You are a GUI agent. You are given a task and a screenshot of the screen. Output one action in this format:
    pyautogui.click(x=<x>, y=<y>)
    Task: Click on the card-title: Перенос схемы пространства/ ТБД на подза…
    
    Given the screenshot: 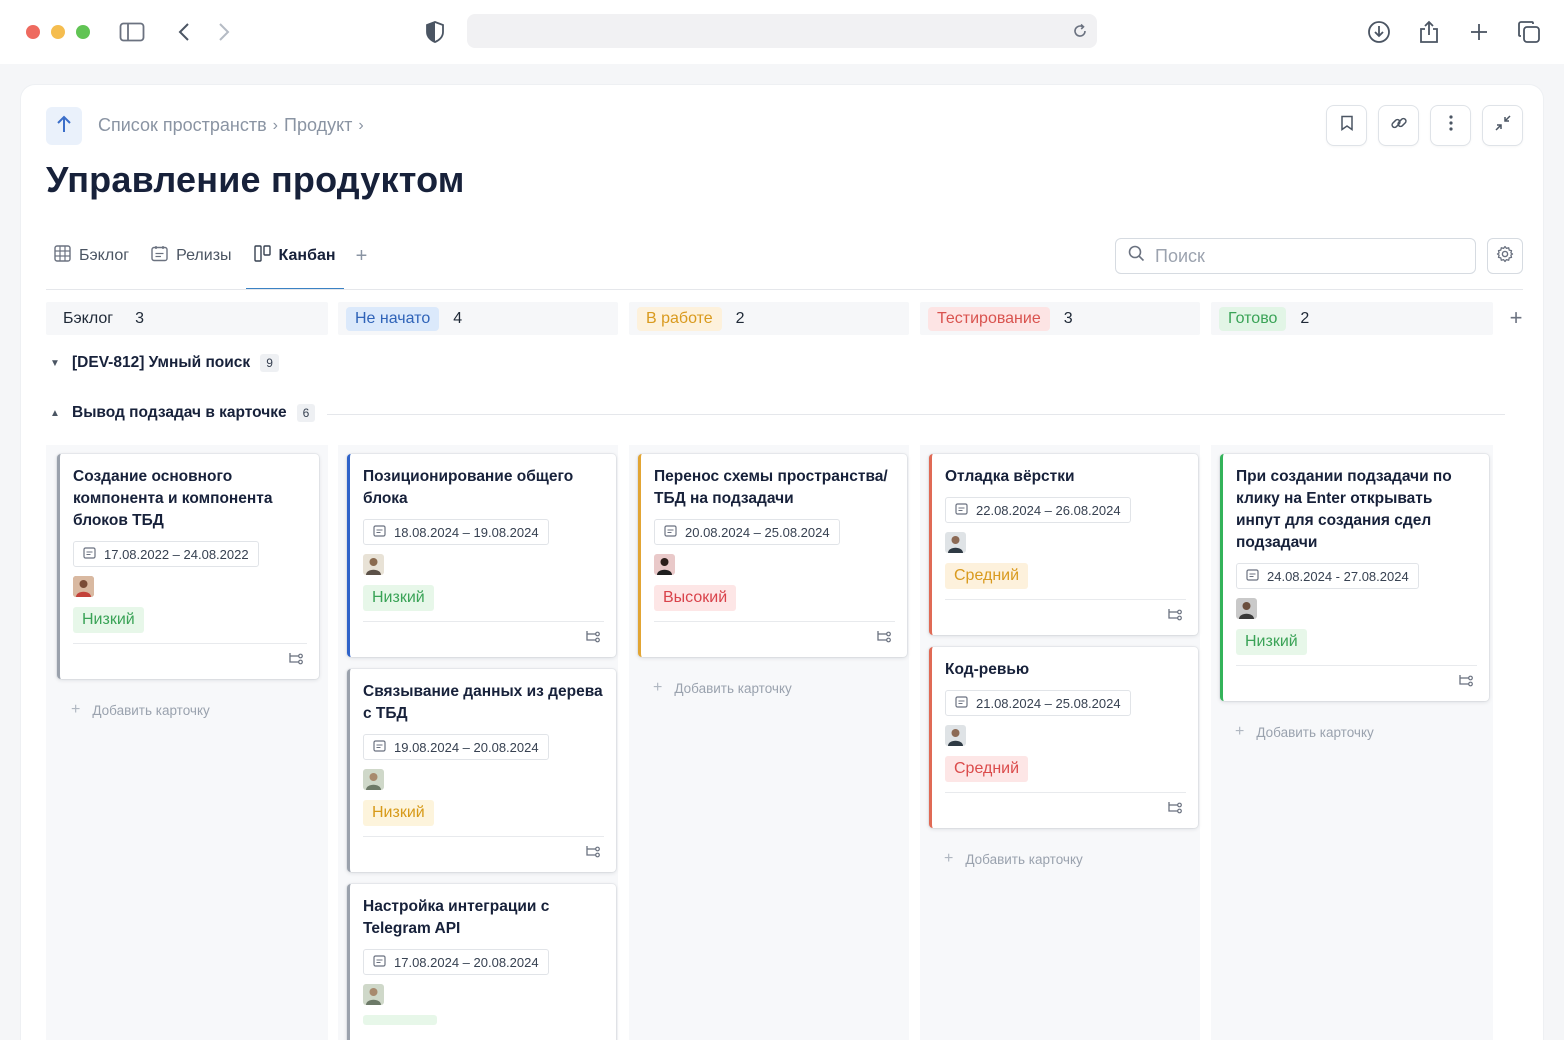 What is the action you would take?
    pyautogui.click(x=771, y=487)
    